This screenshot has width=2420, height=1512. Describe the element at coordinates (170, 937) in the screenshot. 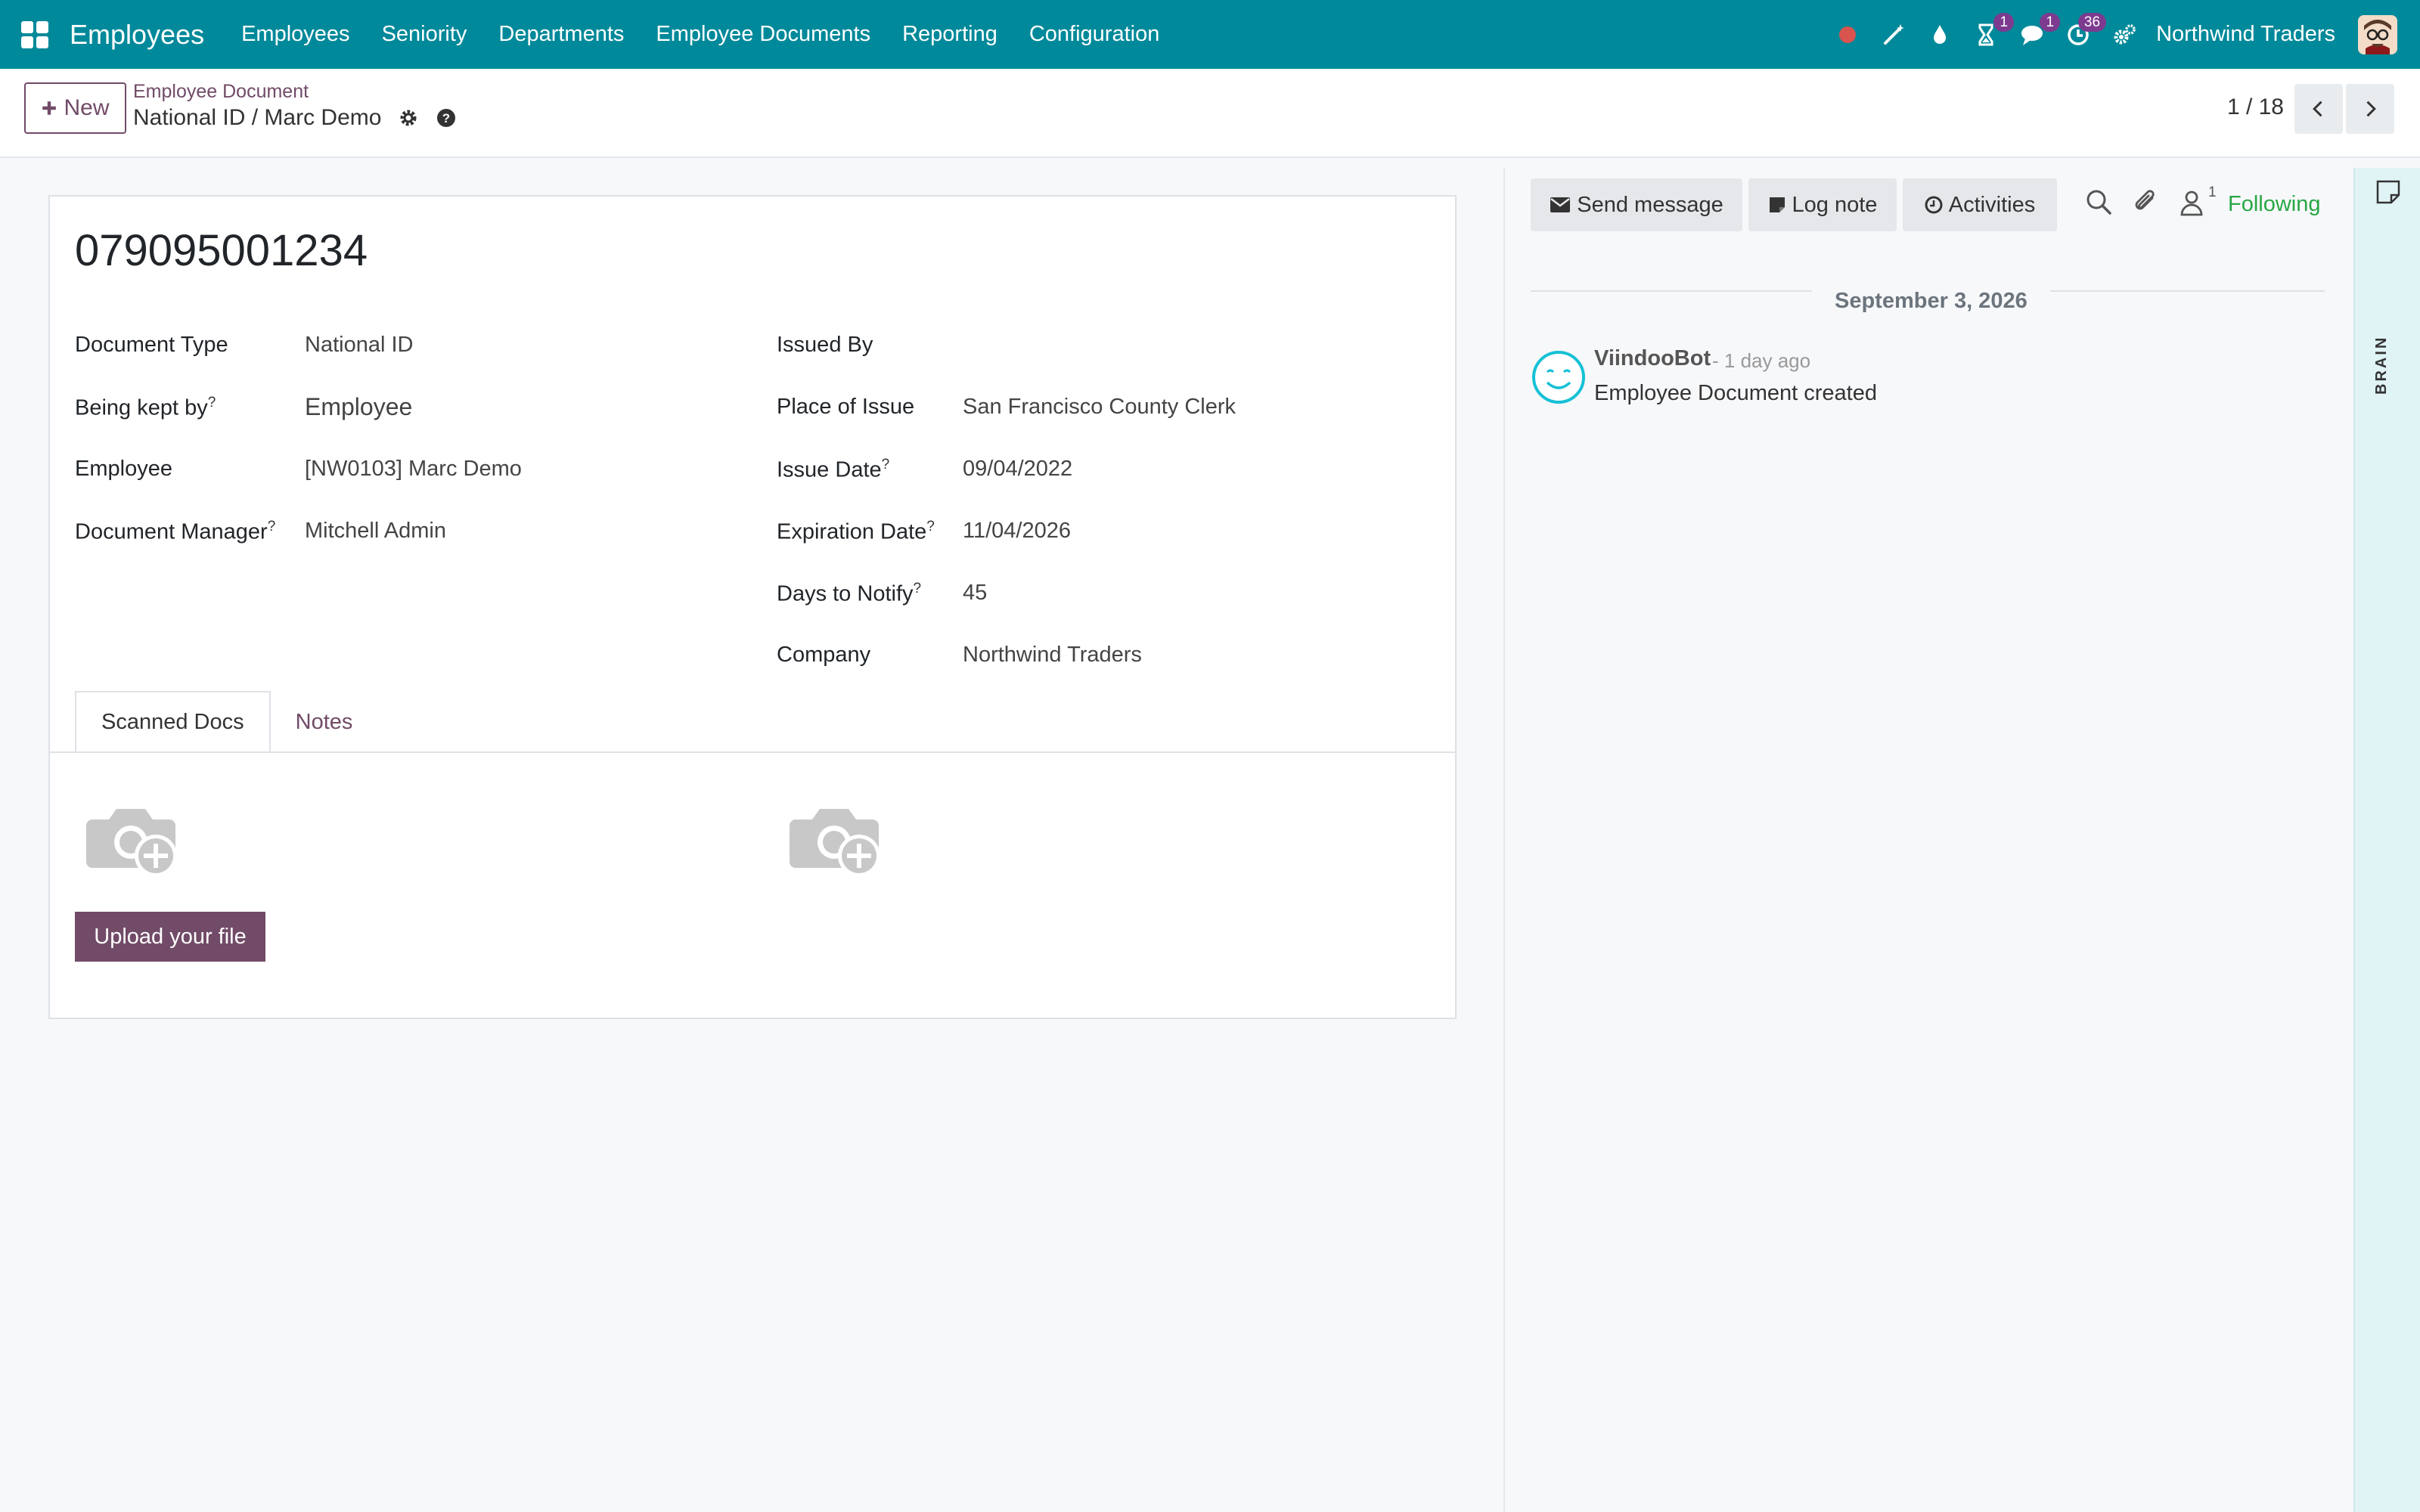

I see `upload-file-button: Upload your file` at that location.